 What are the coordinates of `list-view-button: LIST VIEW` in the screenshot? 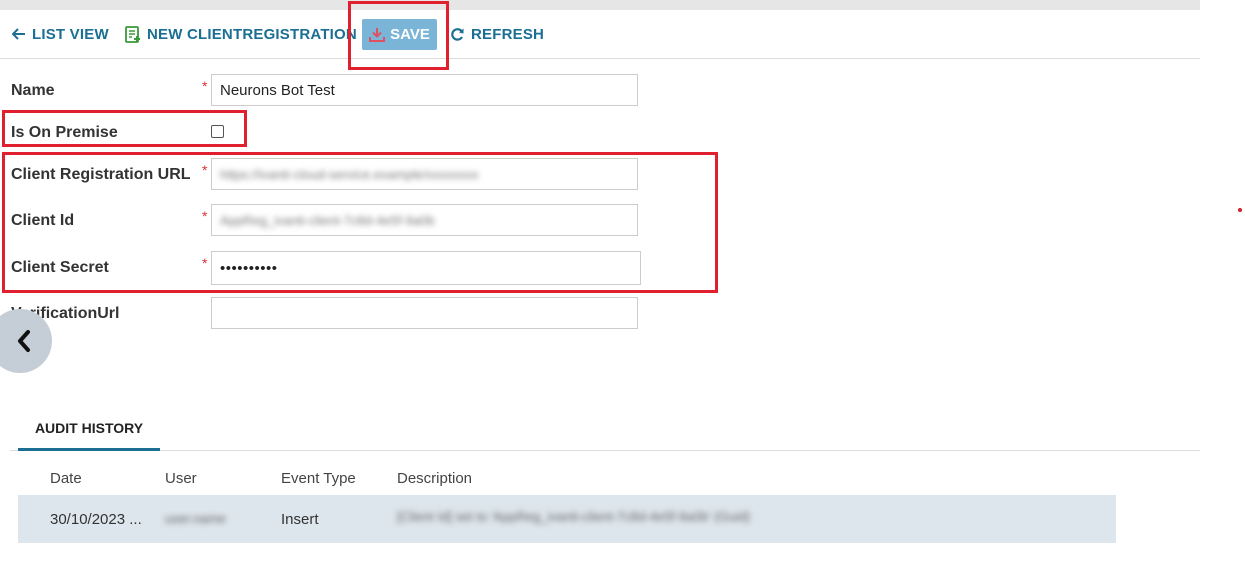 It's located at (60, 34).